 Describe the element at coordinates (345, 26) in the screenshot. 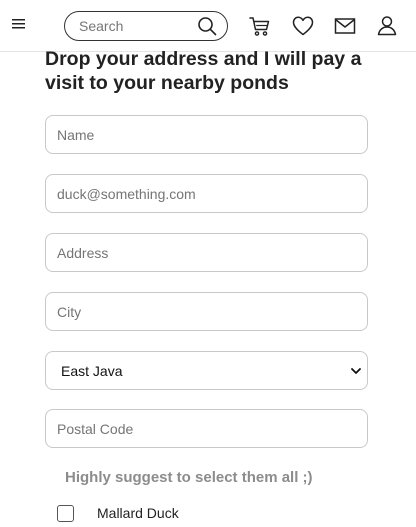

I see `mail-icon` at that location.